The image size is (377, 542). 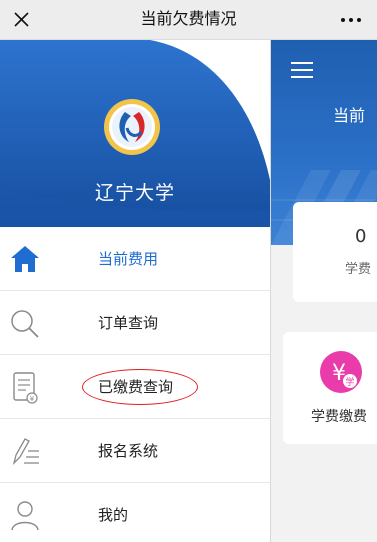 I want to click on hero-title: 当前, so click(x=349, y=115).